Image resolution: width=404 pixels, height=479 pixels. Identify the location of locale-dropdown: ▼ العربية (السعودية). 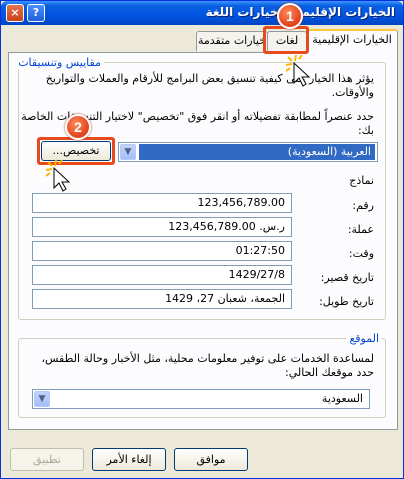
(248, 152).